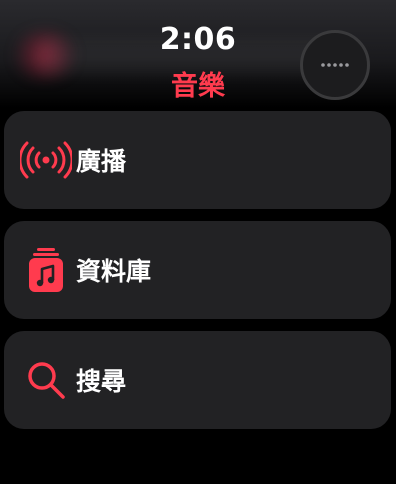 Image resolution: width=396 pixels, height=484 pixels. What do you see at coordinates (101, 381) in the screenshot?
I see `menu-item-label: 搜尋` at bounding box center [101, 381].